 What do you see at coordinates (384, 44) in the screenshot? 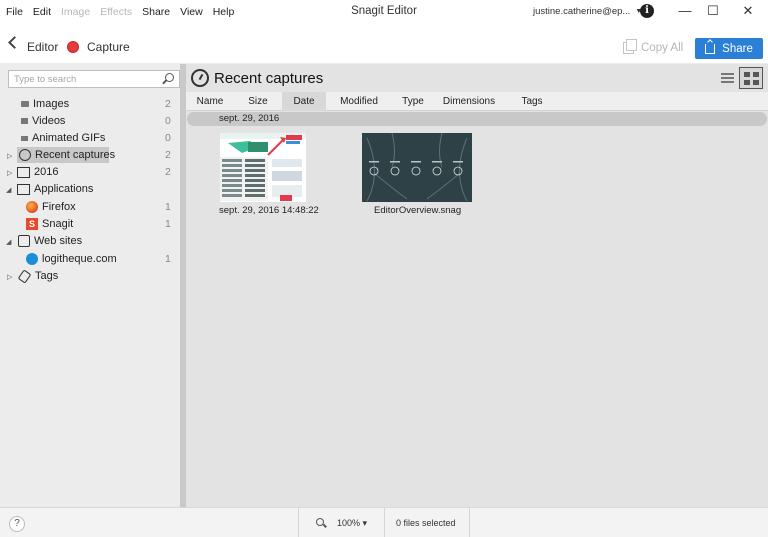
I see `toolbar: Editor Capture Copy All Share` at bounding box center [384, 44].